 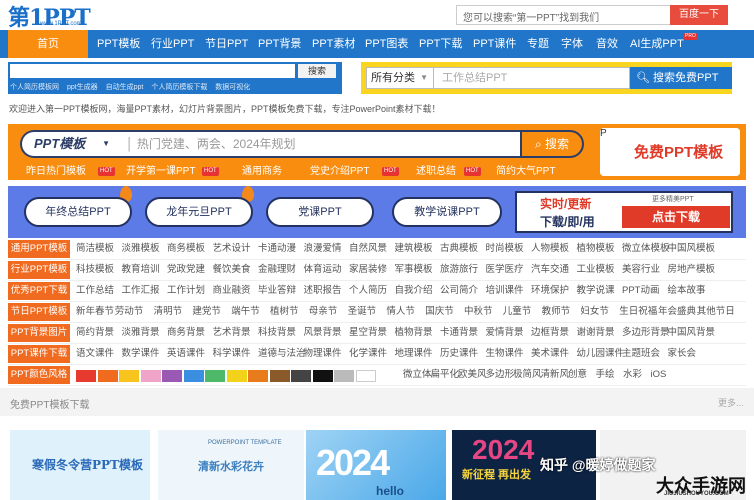 I want to click on category-link: 化学课件, so click(x=368, y=354).